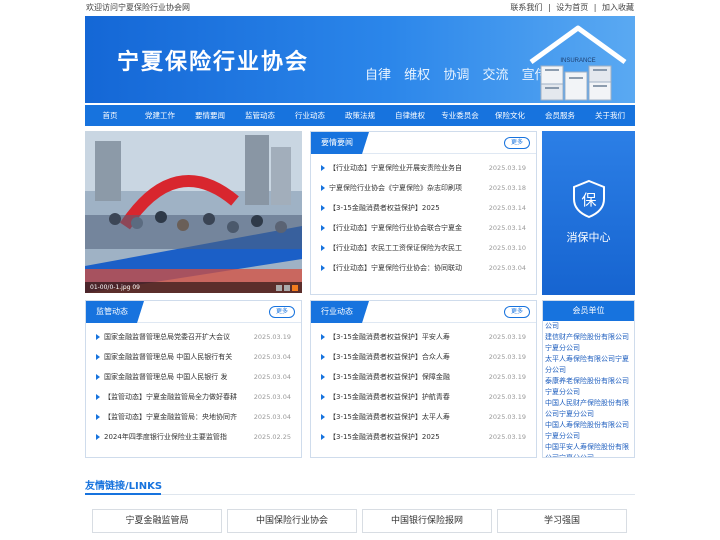  I want to click on news-date: 2025.03.18, so click(507, 188).